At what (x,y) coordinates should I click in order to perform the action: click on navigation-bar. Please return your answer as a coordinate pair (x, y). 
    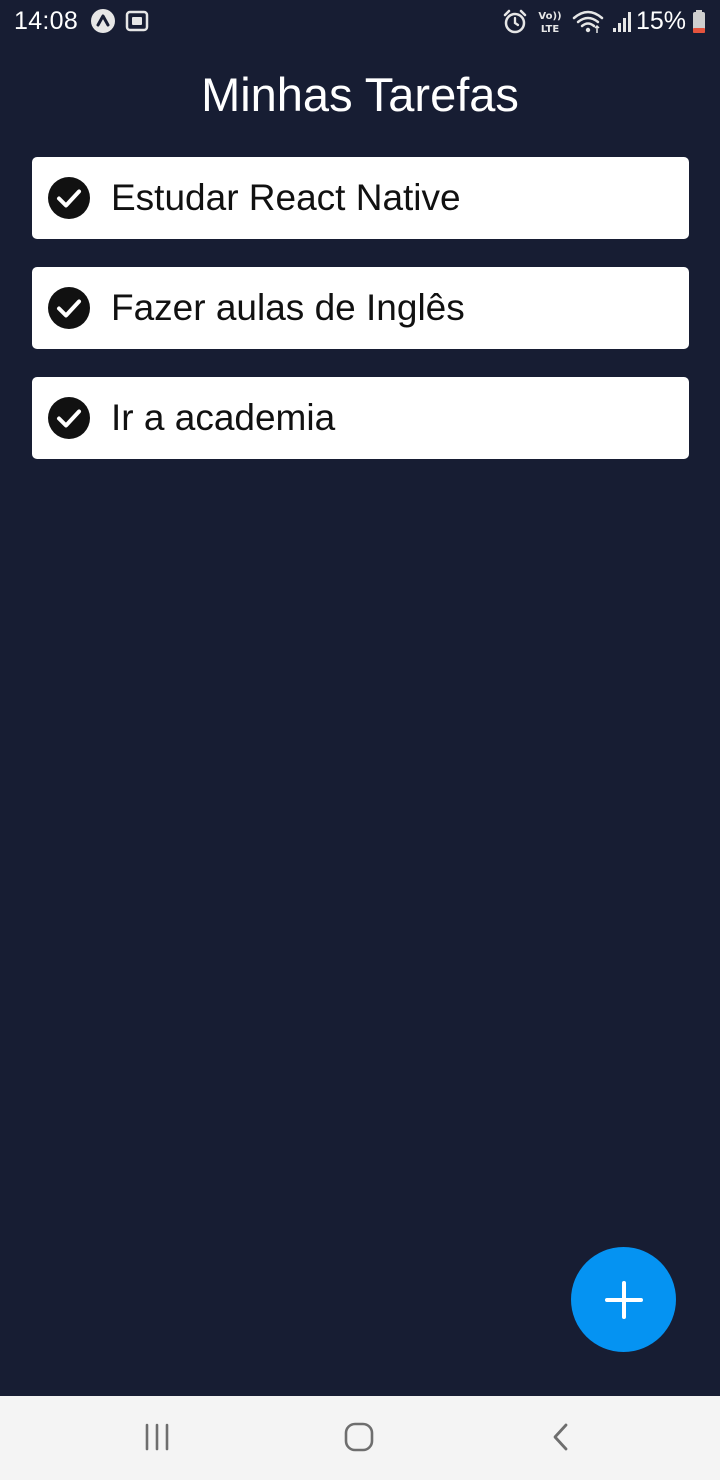
    Looking at the image, I should click on (360, 1438).